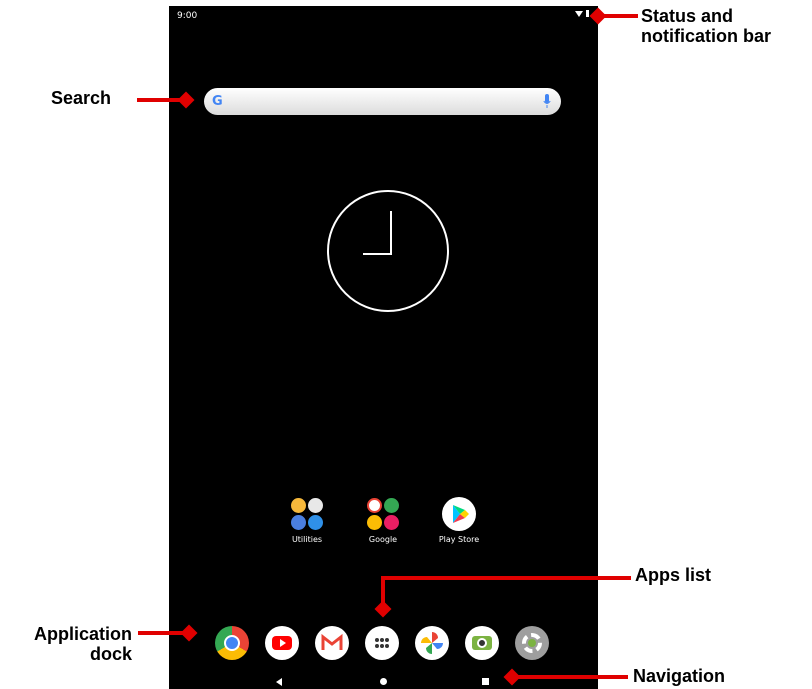 Image resolution: width=812 pixels, height=689 pixels. Describe the element at coordinates (217, 101) in the screenshot. I see `google-logo-icon: G` at that location.